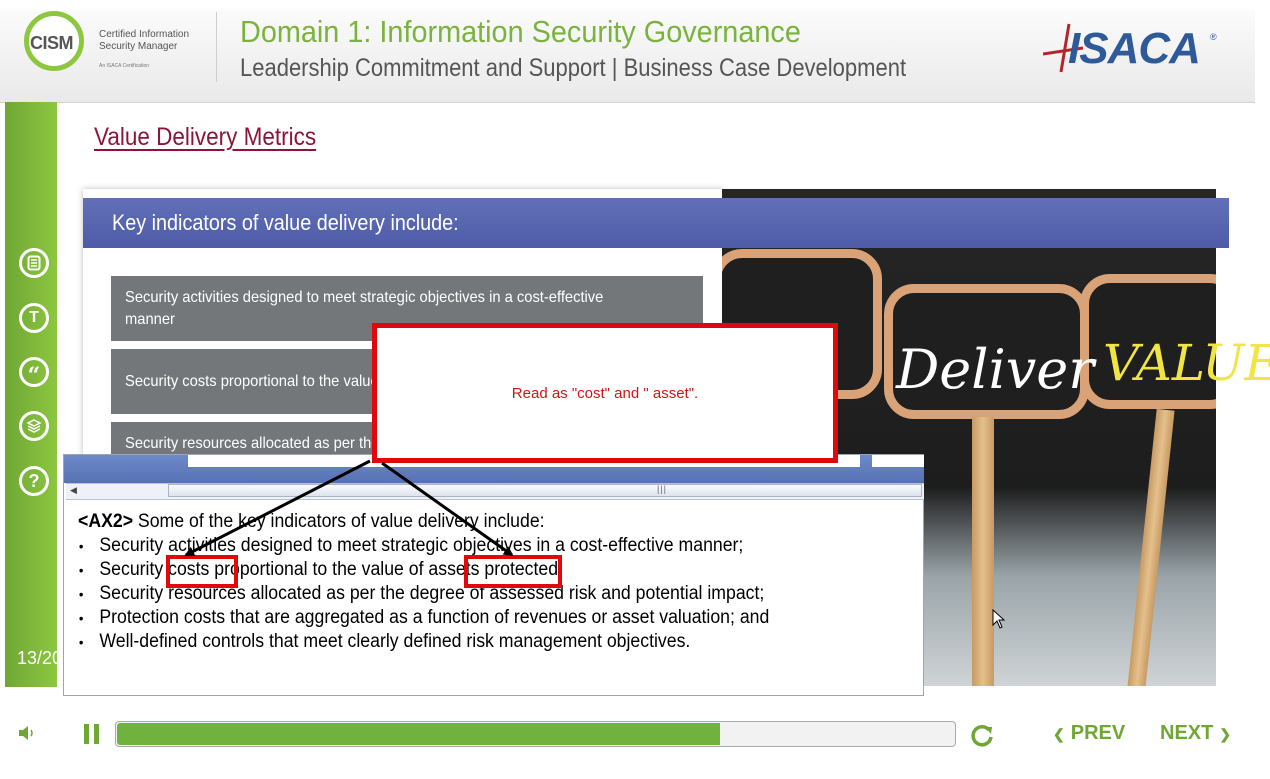  What do you see at coordinates (418, 734) in the screenshot?
I see `progress-bar-fill` at bounding box center [418, 734].